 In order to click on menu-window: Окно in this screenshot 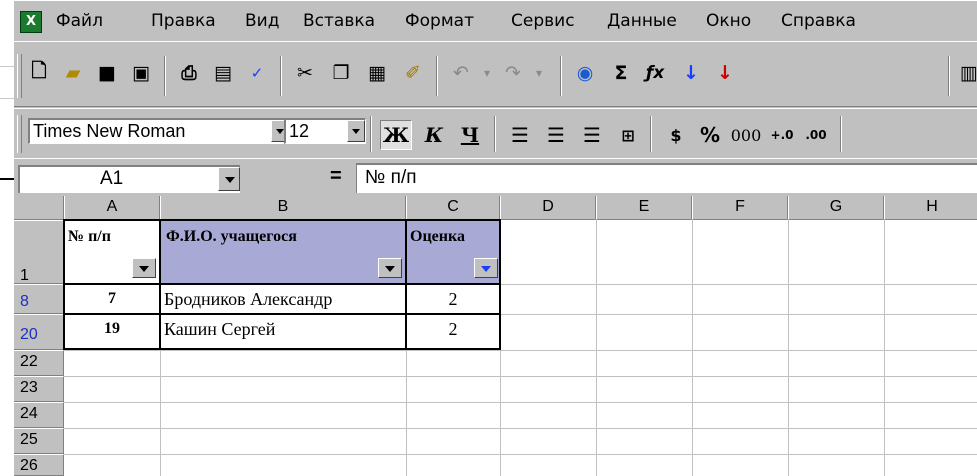, I will do `click(728, 21)`.